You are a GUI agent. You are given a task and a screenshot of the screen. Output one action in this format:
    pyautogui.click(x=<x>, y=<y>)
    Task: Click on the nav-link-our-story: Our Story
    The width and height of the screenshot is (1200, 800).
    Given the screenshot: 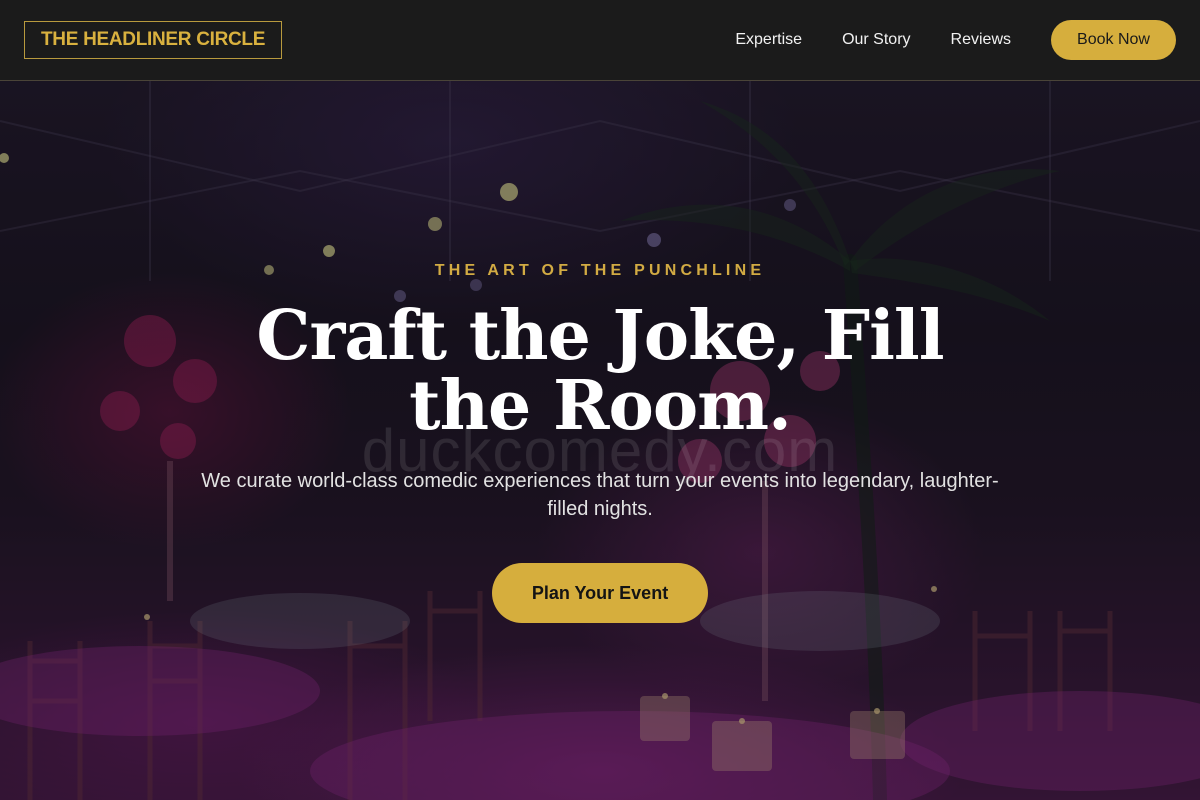 What is the action you would take?
    pyautogui.click(x=876, y=40)
    